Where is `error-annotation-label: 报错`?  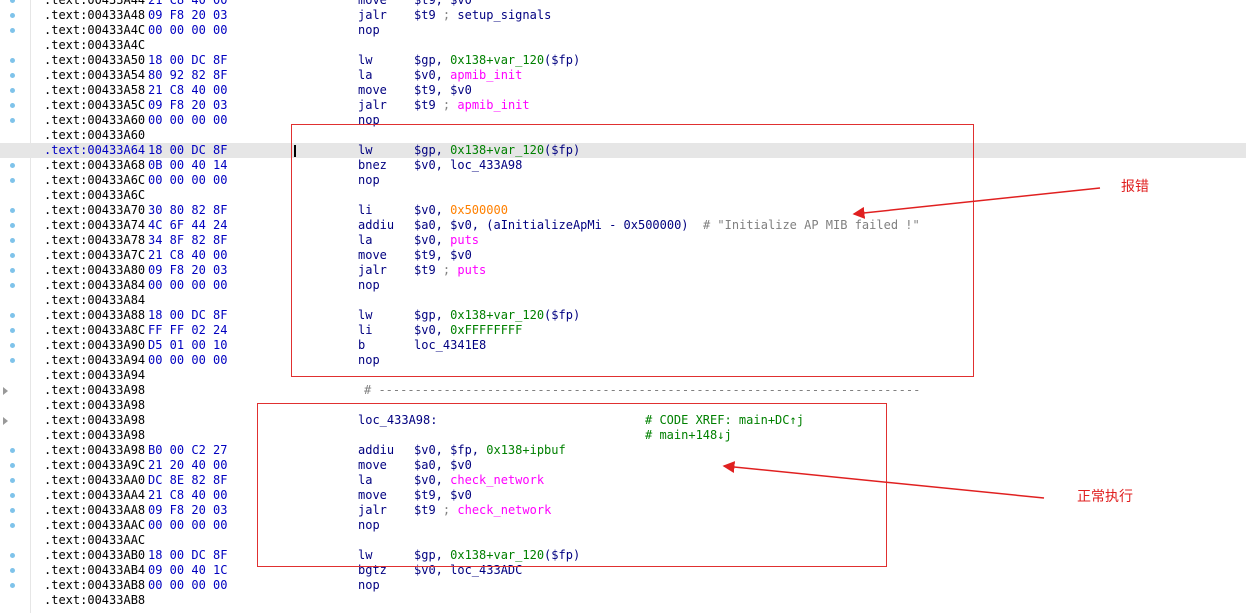
error-annotation-label: 报错 is located at coordinates (1135, 187).